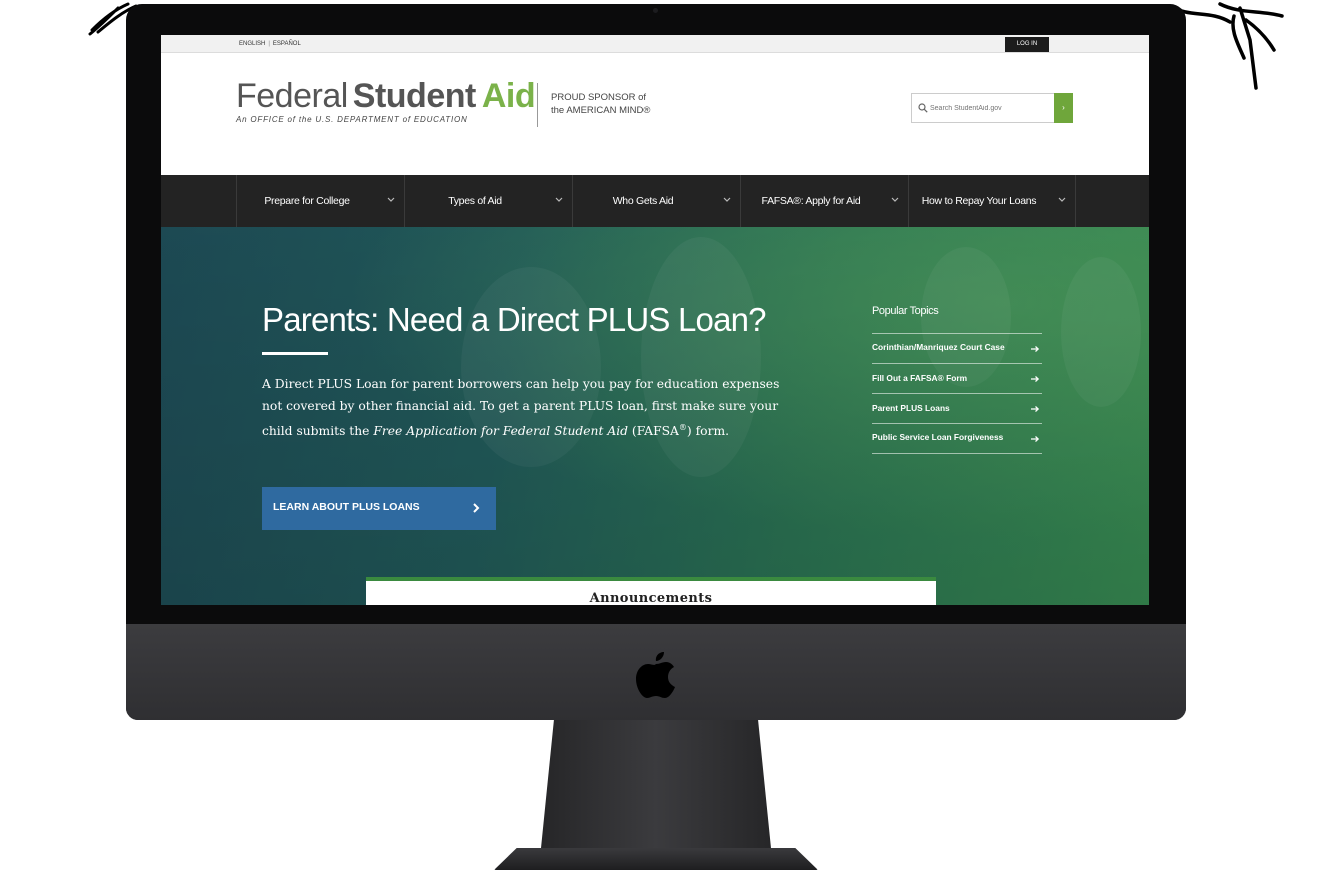  I want to click on nav-item-prepare-for-college: Prepare for College, so click(320, 201).